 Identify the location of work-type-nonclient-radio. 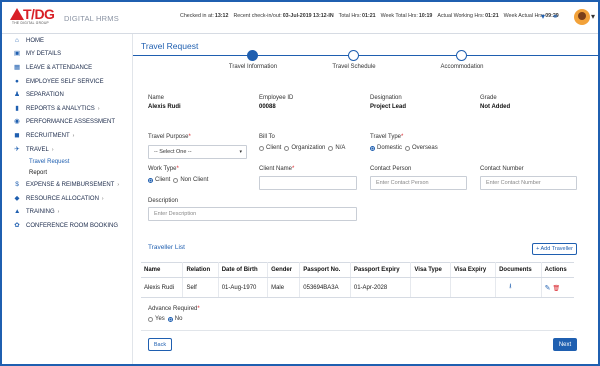
(176, 180).